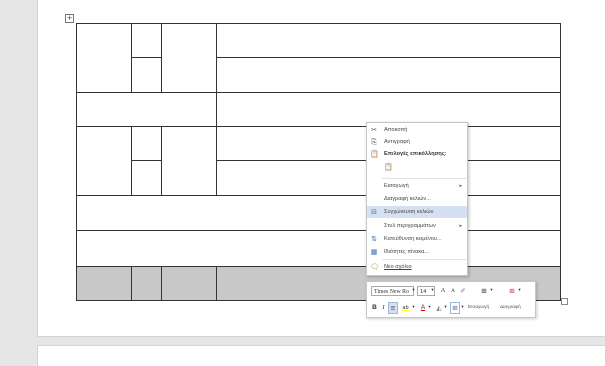 The width and height of the screenshot is (605, 366). I want to click on merge-cells-icon: ⊟, so click(374, 212).